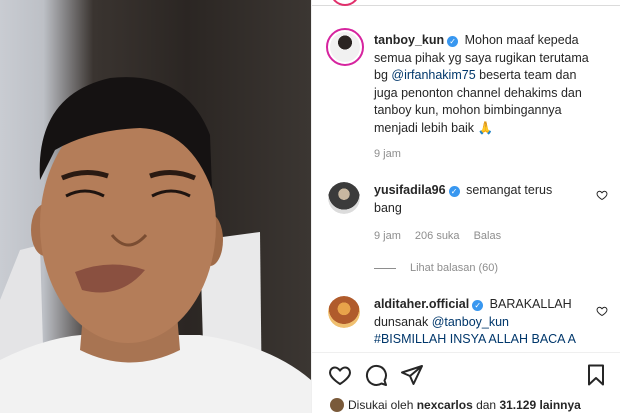  I want to click on caption-line-3: bg, so click(383, 75).